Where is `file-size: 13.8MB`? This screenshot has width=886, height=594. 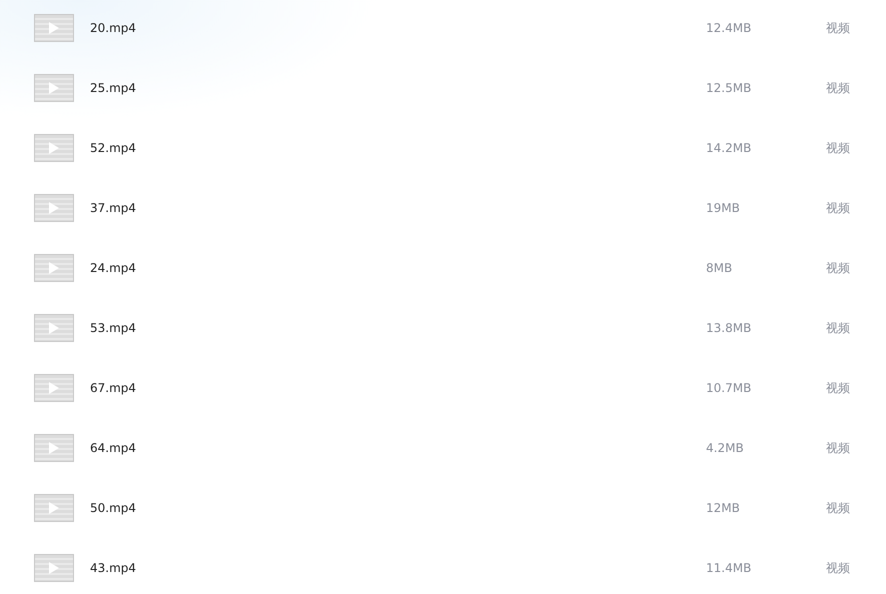 file-size: 13.8MB is located at coordinates (729, 328).